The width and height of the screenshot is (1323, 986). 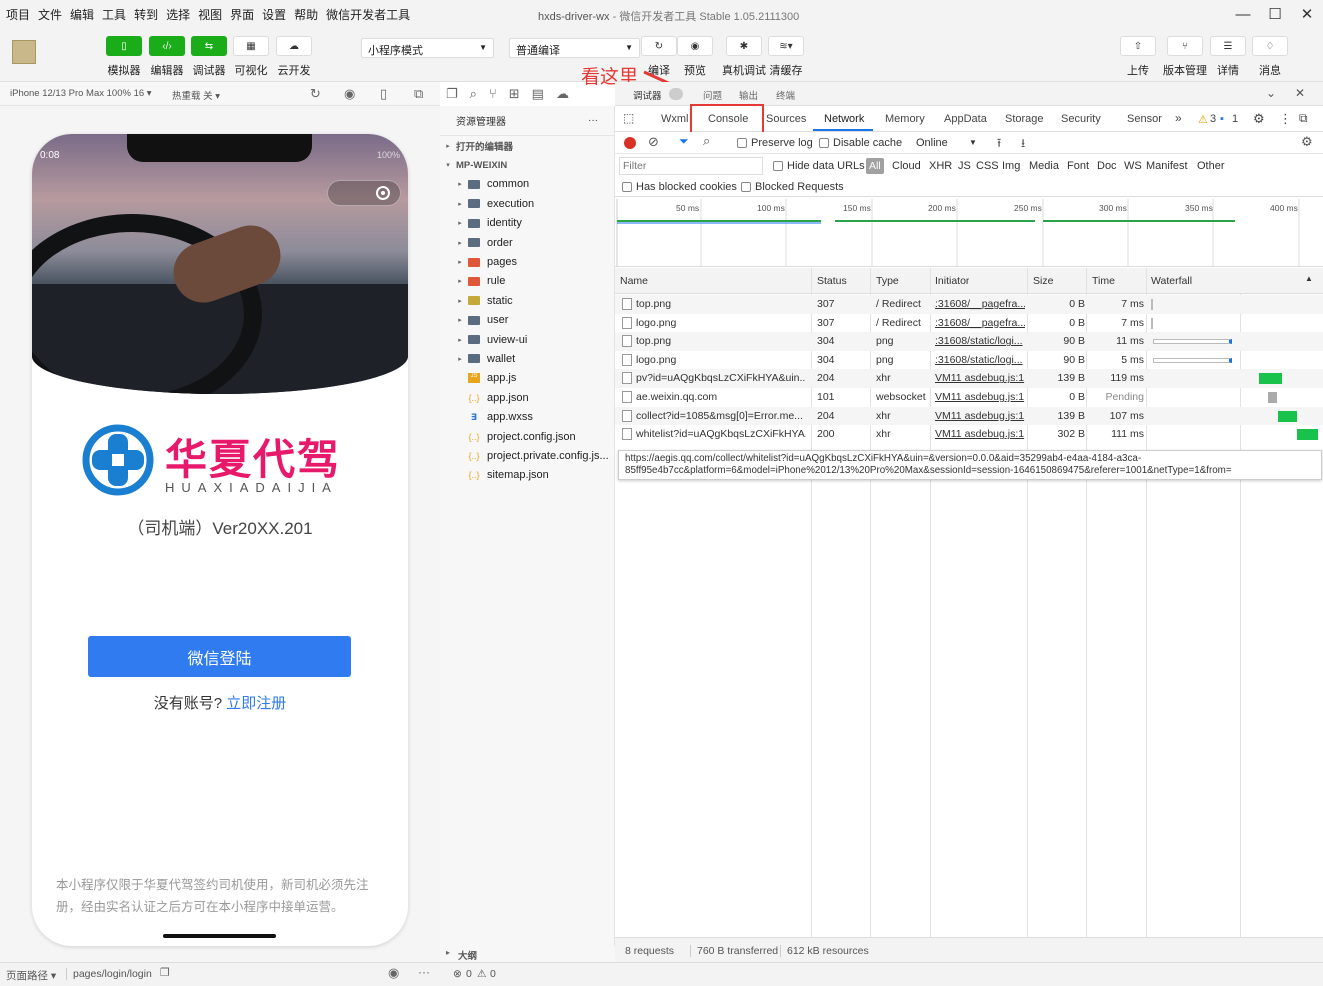 I want to click on import-icon: ⭱, so click(x=999, y=144).